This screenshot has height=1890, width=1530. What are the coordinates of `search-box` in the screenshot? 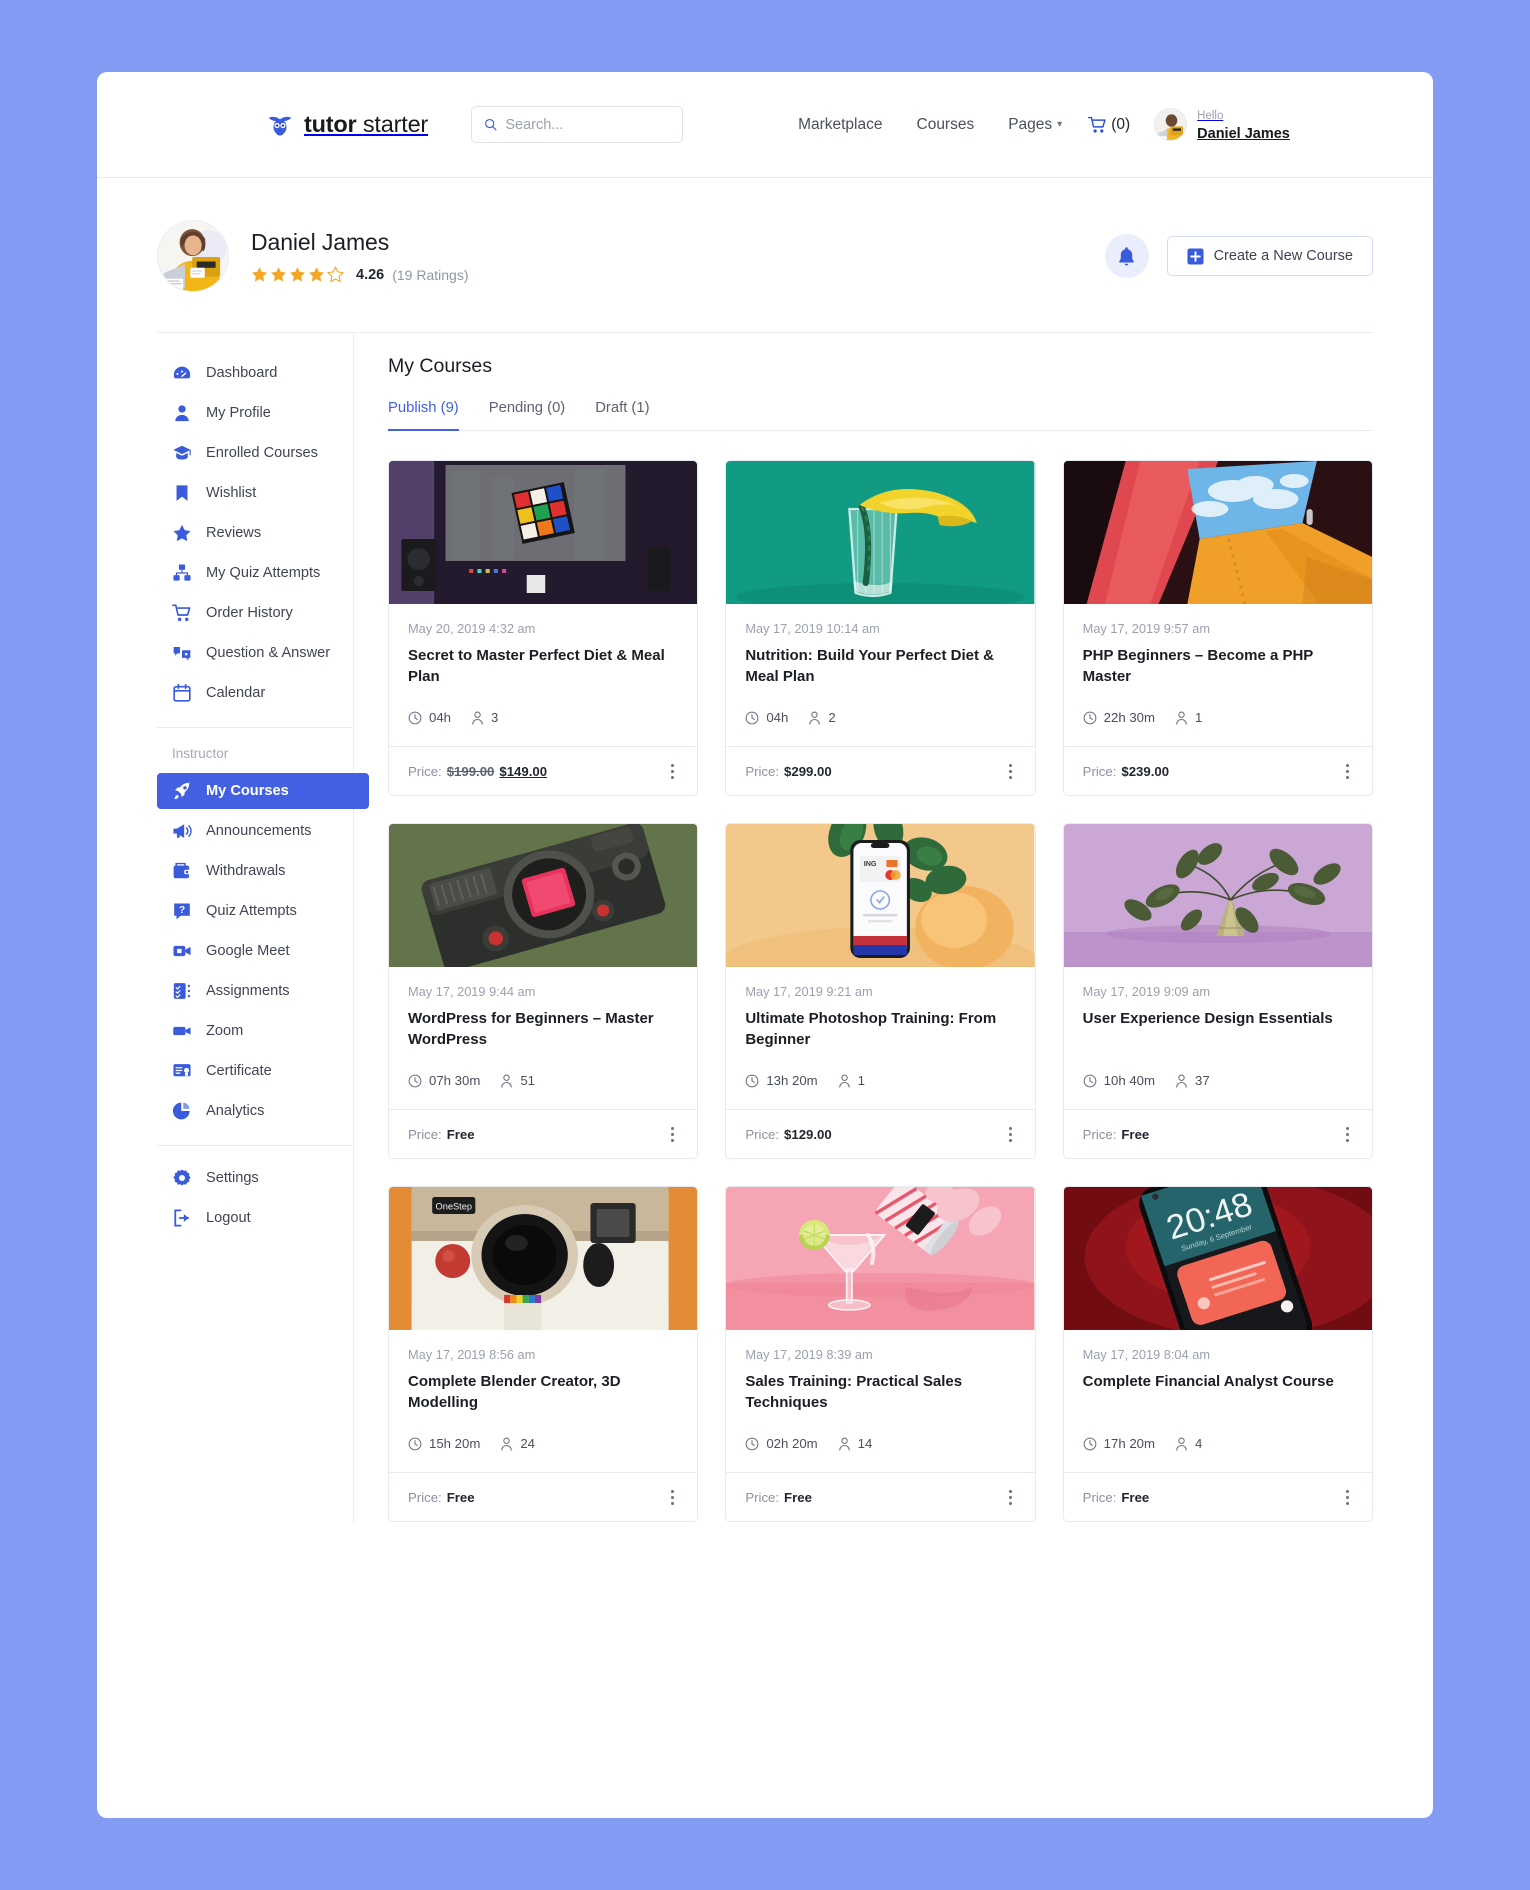 It's located at (577, 124).